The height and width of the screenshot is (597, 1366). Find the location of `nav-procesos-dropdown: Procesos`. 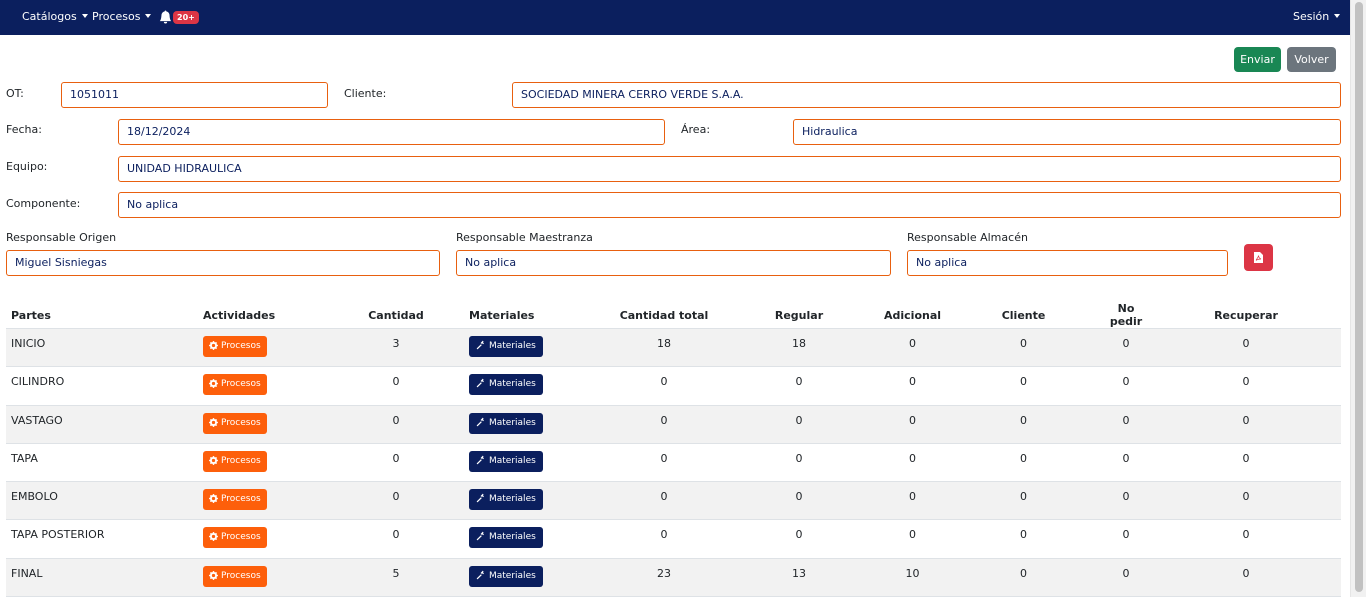

nav-procesos-dropdown: Procesos is located at coordinates (122, 16).